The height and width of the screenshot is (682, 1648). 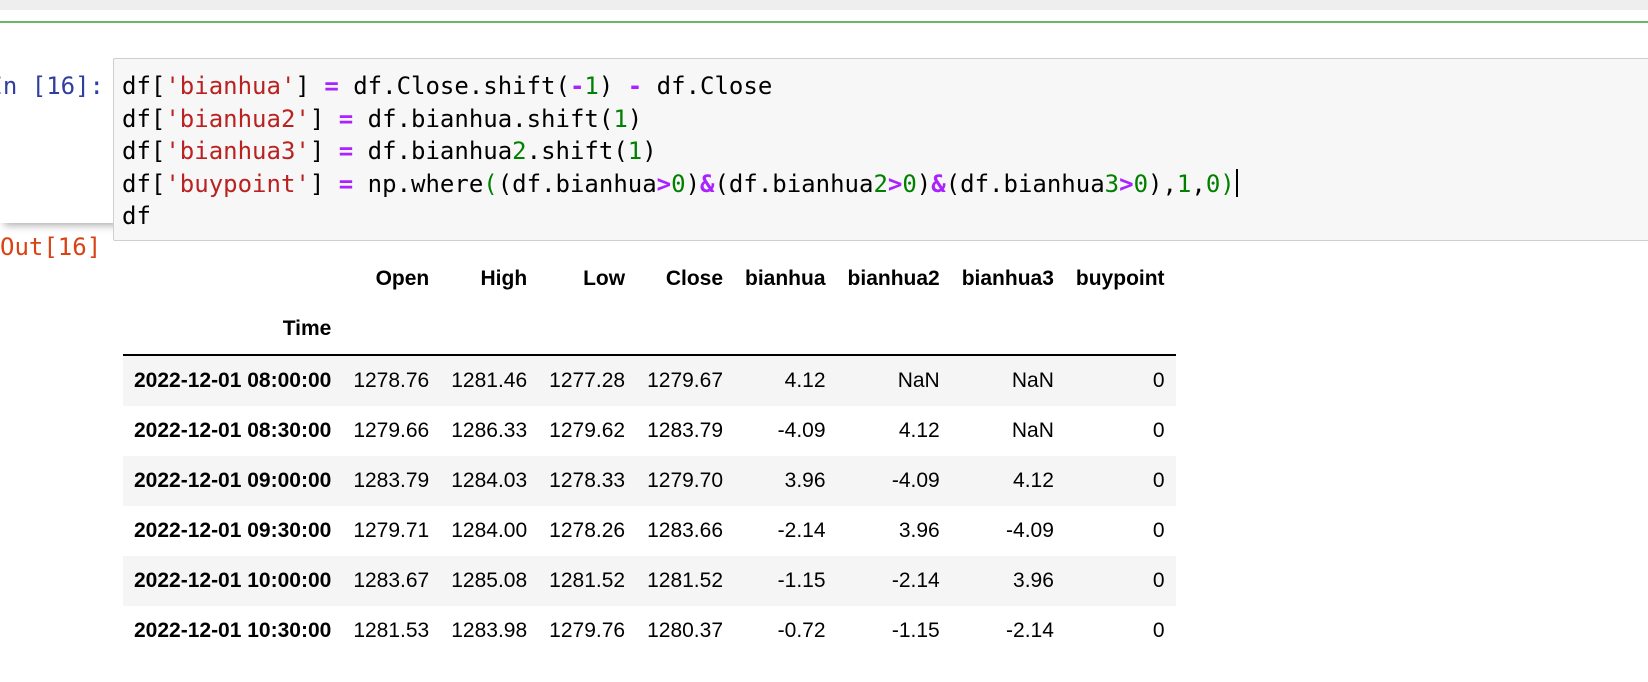 What do you see at coordinates (136, 216) in the screenshot?
I see `code-line: df` at bounding box center [136, 216].